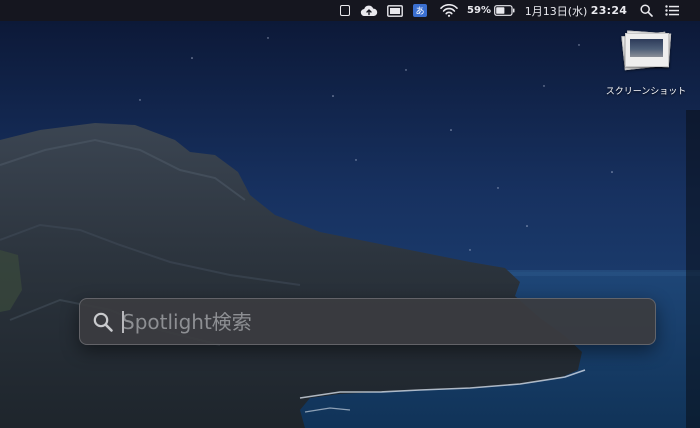 This screenshot has width=700, height=428. What do you see at coordinates (123, 322) in the screenshot?
I see `text-caret` at bounding box center [123, 322].